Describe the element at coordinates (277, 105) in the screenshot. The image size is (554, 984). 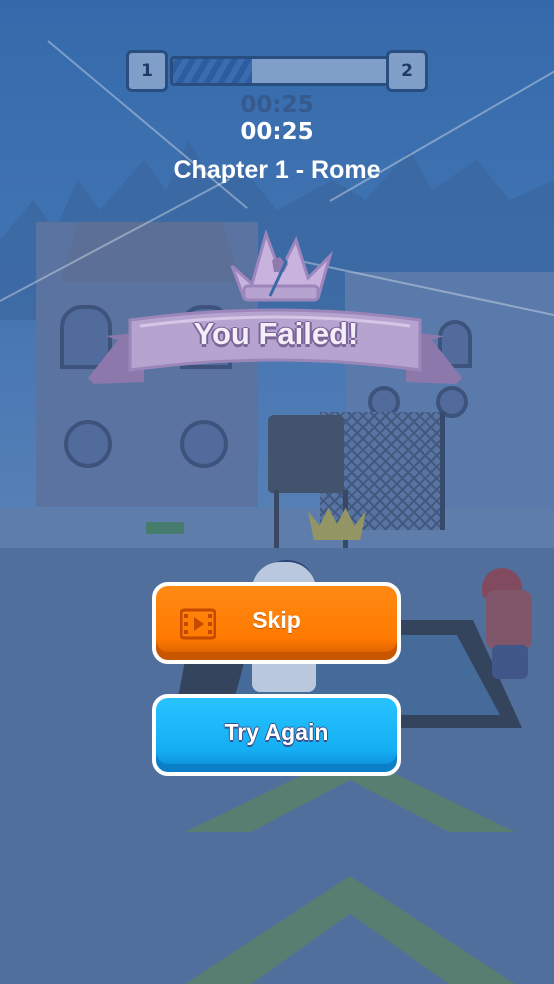
I see `timer-shadow: 00:25` at that location.